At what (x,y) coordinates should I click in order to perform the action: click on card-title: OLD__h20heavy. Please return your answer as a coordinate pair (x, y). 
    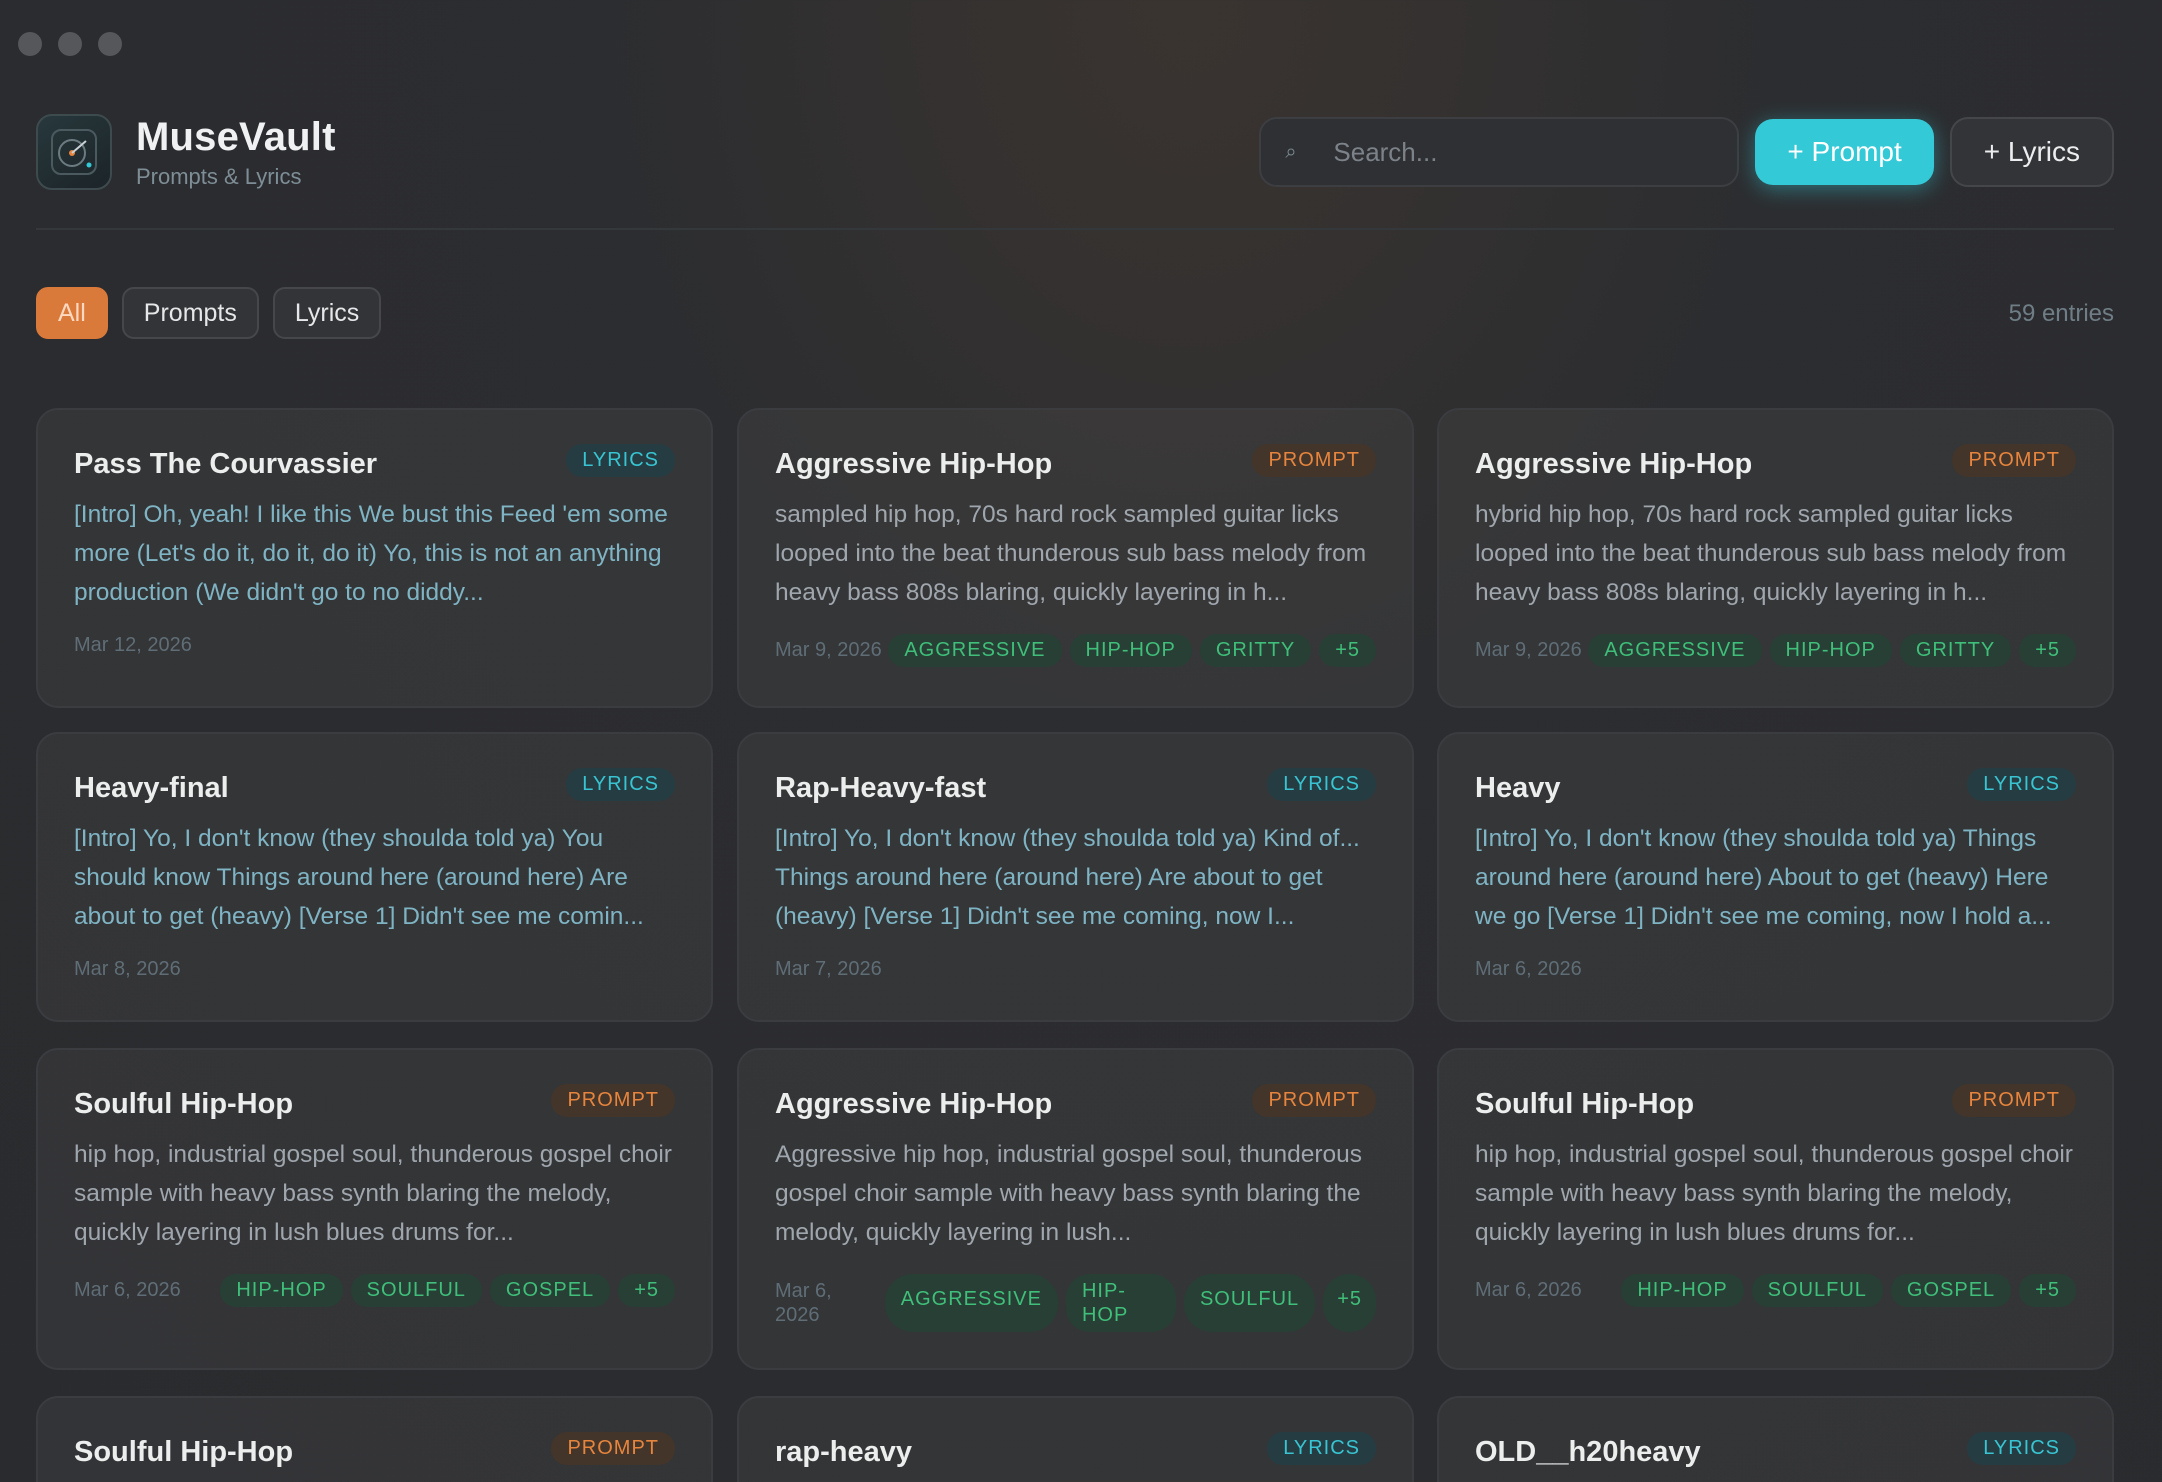
    Looking at the image, I should click on (1588, 1452).